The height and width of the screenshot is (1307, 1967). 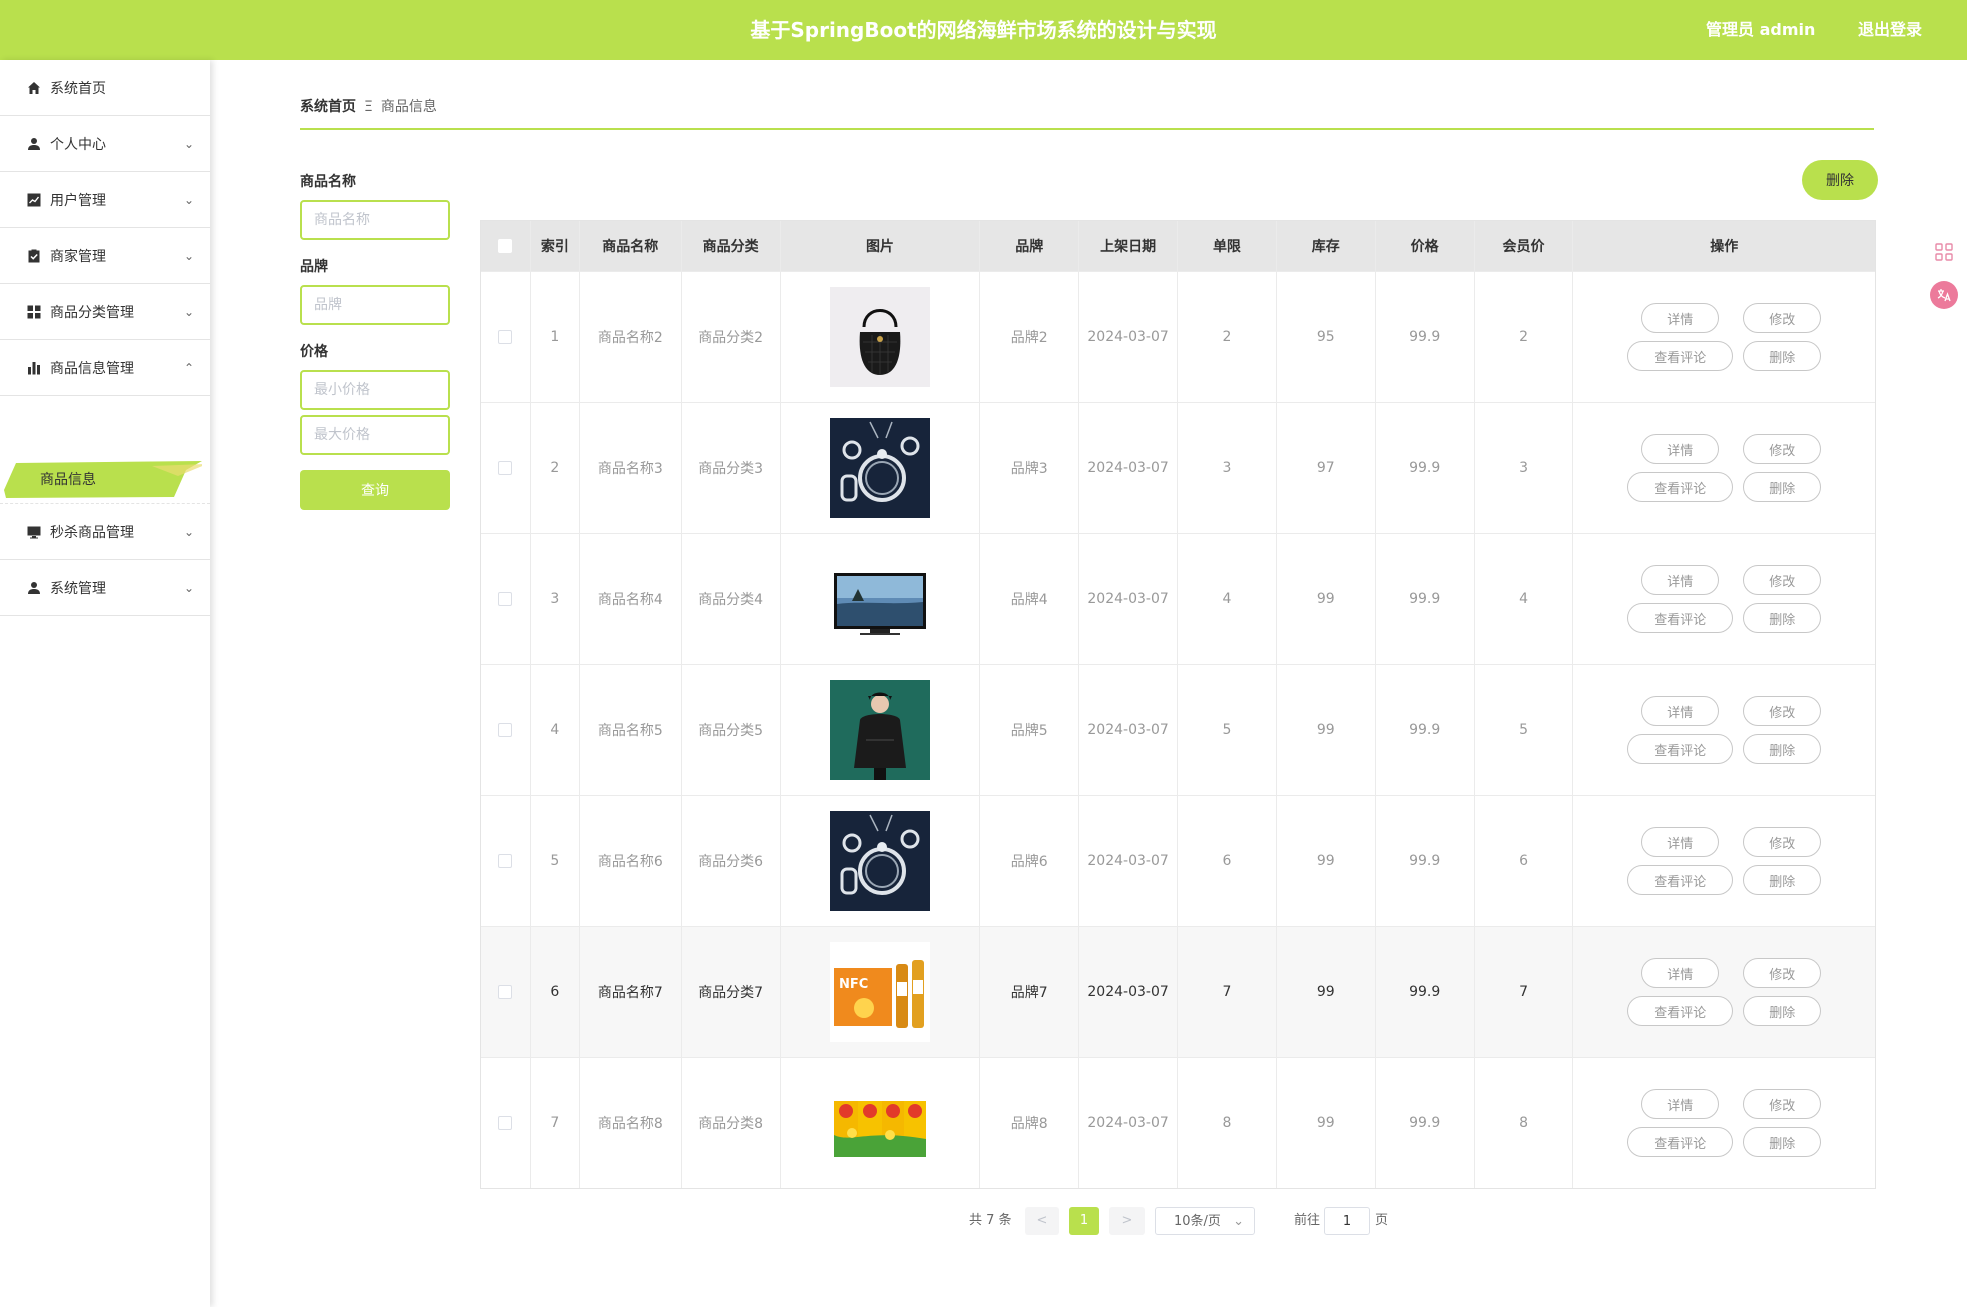 What do you see at coordinates (105, 532) in the screenshot?
I see `sidebar-item-flash-sale-management: 秒杀商品管理 ⌄` at bounding box center [105, 532].